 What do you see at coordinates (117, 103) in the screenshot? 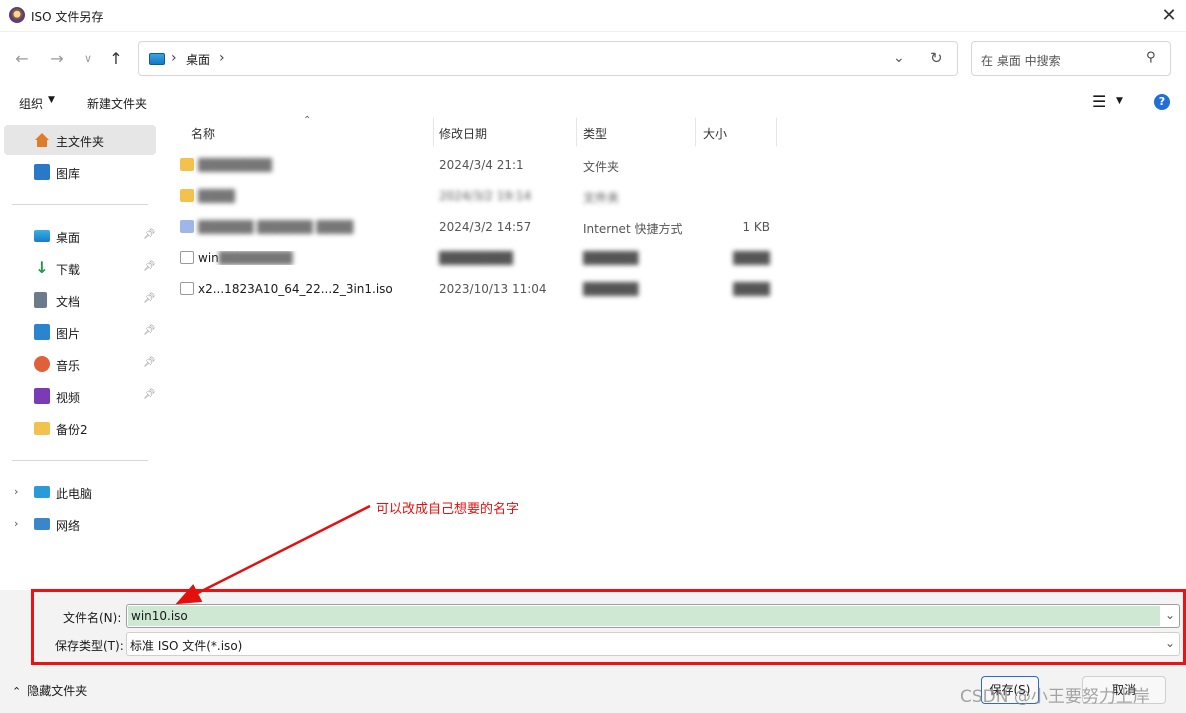
I see `new-folder-button: 新建文件夹` at bounding box center [117, 103].